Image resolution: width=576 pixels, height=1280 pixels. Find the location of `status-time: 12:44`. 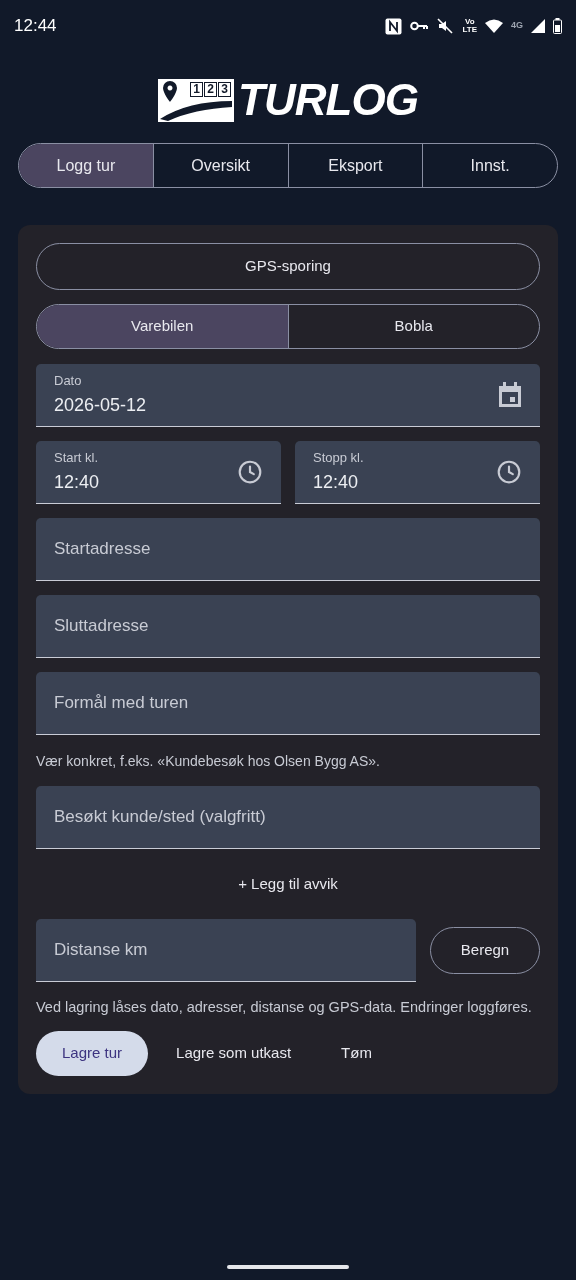

status-time: 12:44 is located at coordinates (35, 26).